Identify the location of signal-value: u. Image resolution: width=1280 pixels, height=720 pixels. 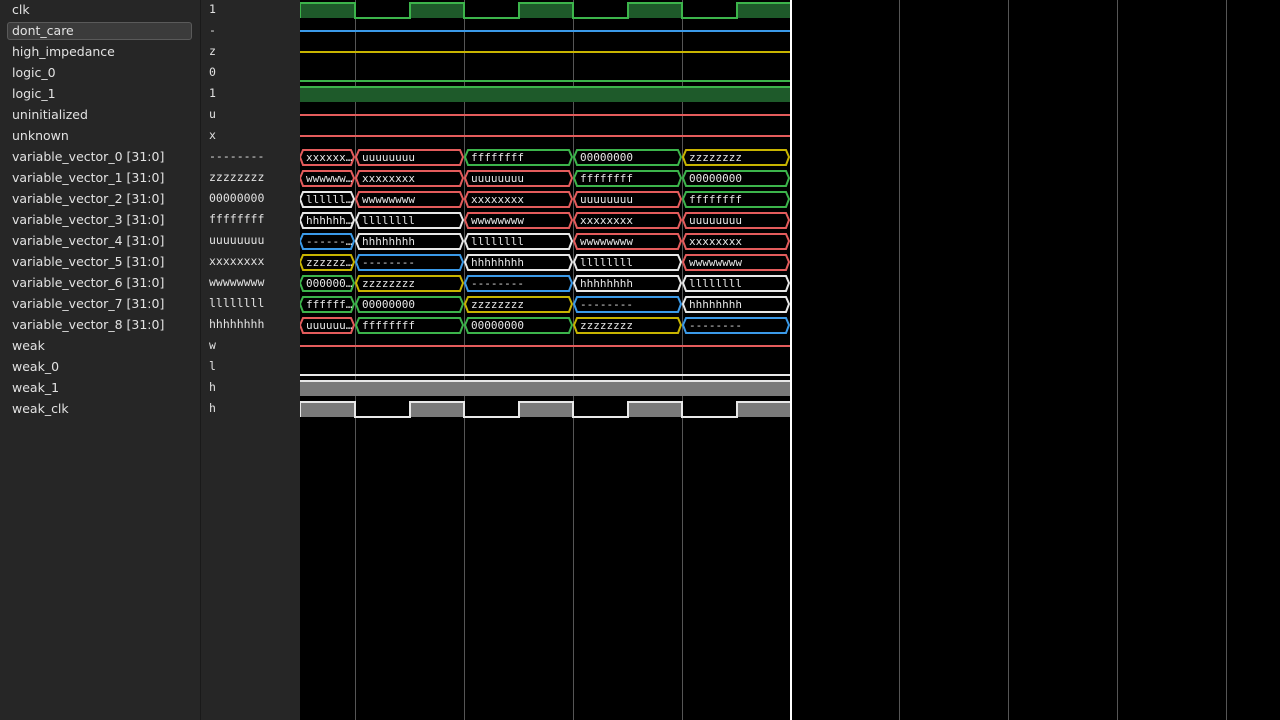
(212, 114).